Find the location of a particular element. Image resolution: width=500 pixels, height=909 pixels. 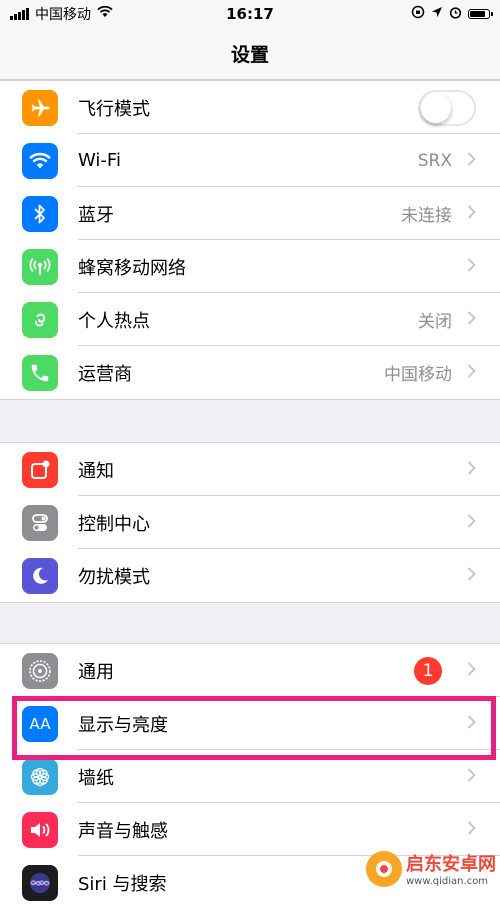

wallpaper-label: 墙纸 is located at coordinates (96, 778).